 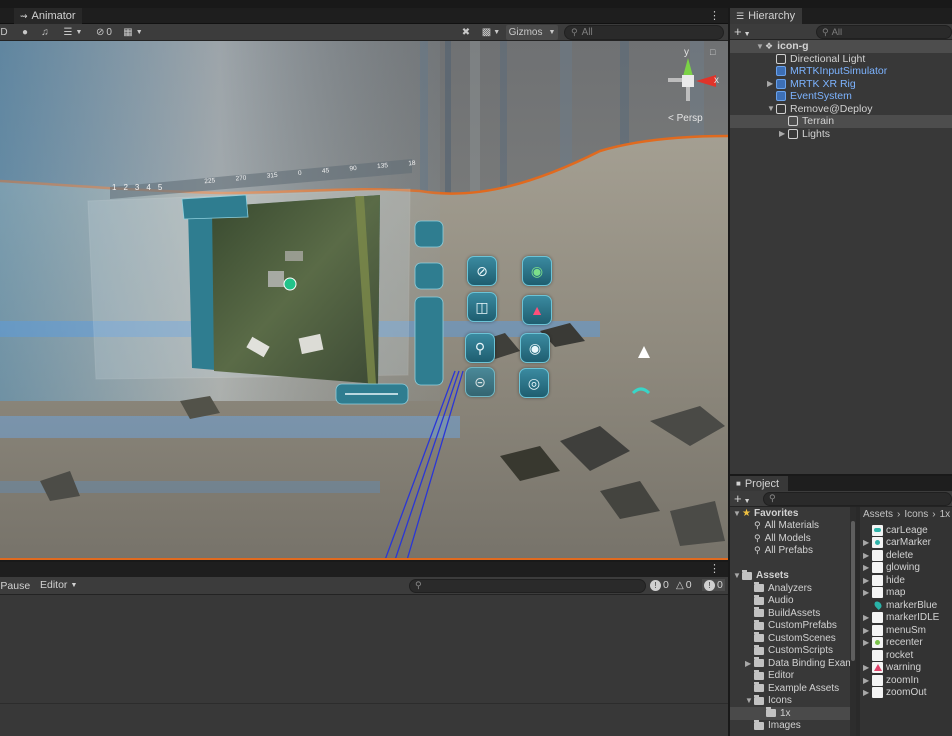 I want to click on tree-row-terrain: Terrain, so click(x=841, y=121).